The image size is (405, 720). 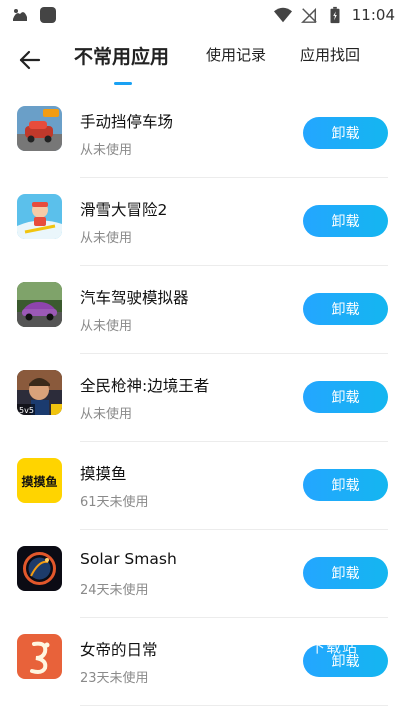 What do you see at coordinates (202, 222) in the screenshot?
I see `list-item: 滑雪大冒险2 从未使用 卸载` at bounding box center [202, 222].